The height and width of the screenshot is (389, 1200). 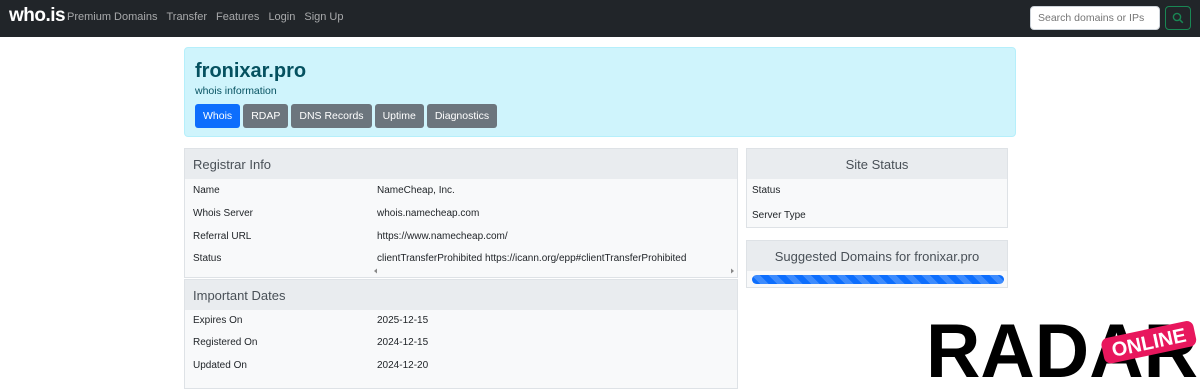 I want to click on domain-subtitle: whois information, so click(x=236, y=91).